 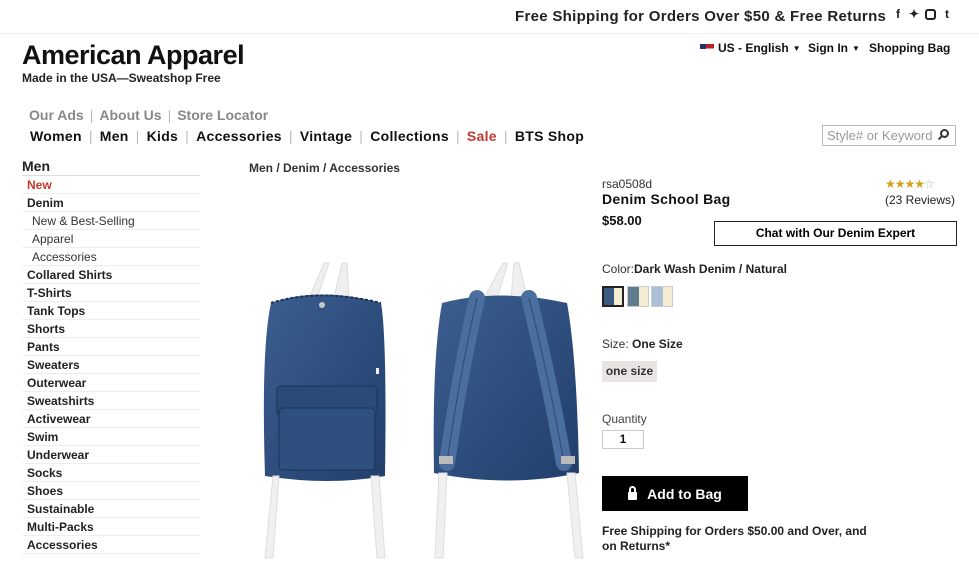 I want to click on buckle-left, so click(x=446, y=460).